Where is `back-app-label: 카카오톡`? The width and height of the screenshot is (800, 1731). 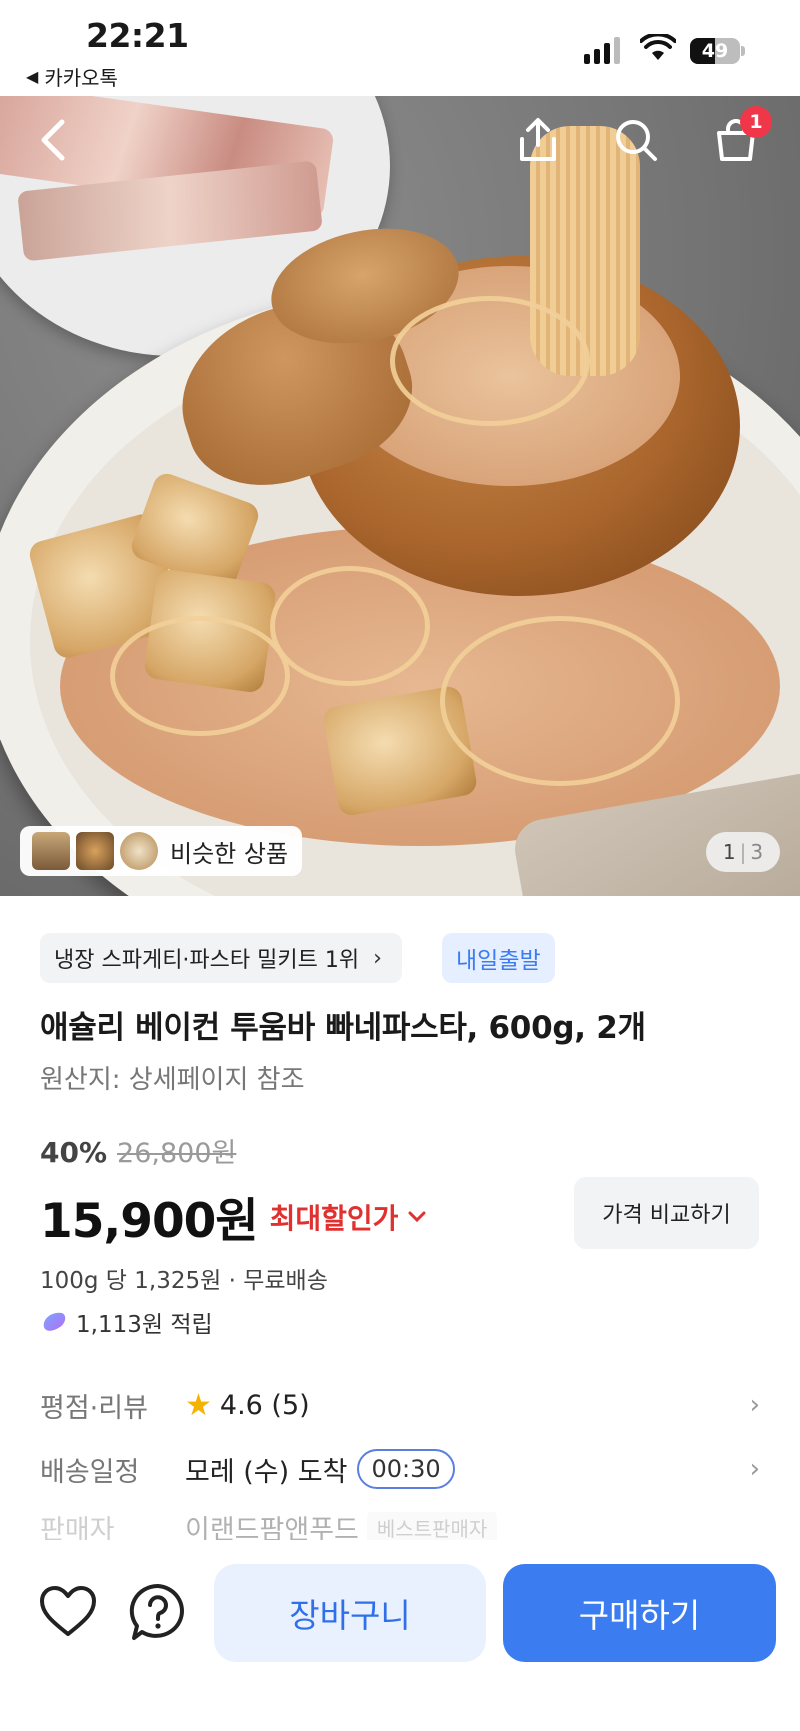
back-app-label: 카카오톡 is located at coordinates (81, 78).